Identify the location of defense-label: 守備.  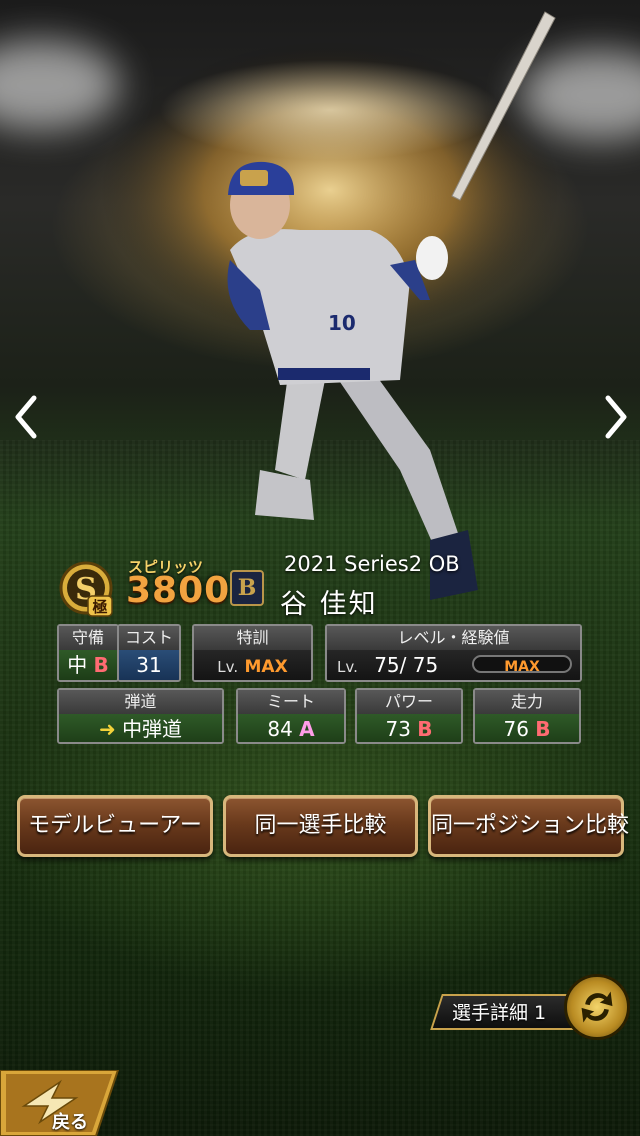
(88, 638).